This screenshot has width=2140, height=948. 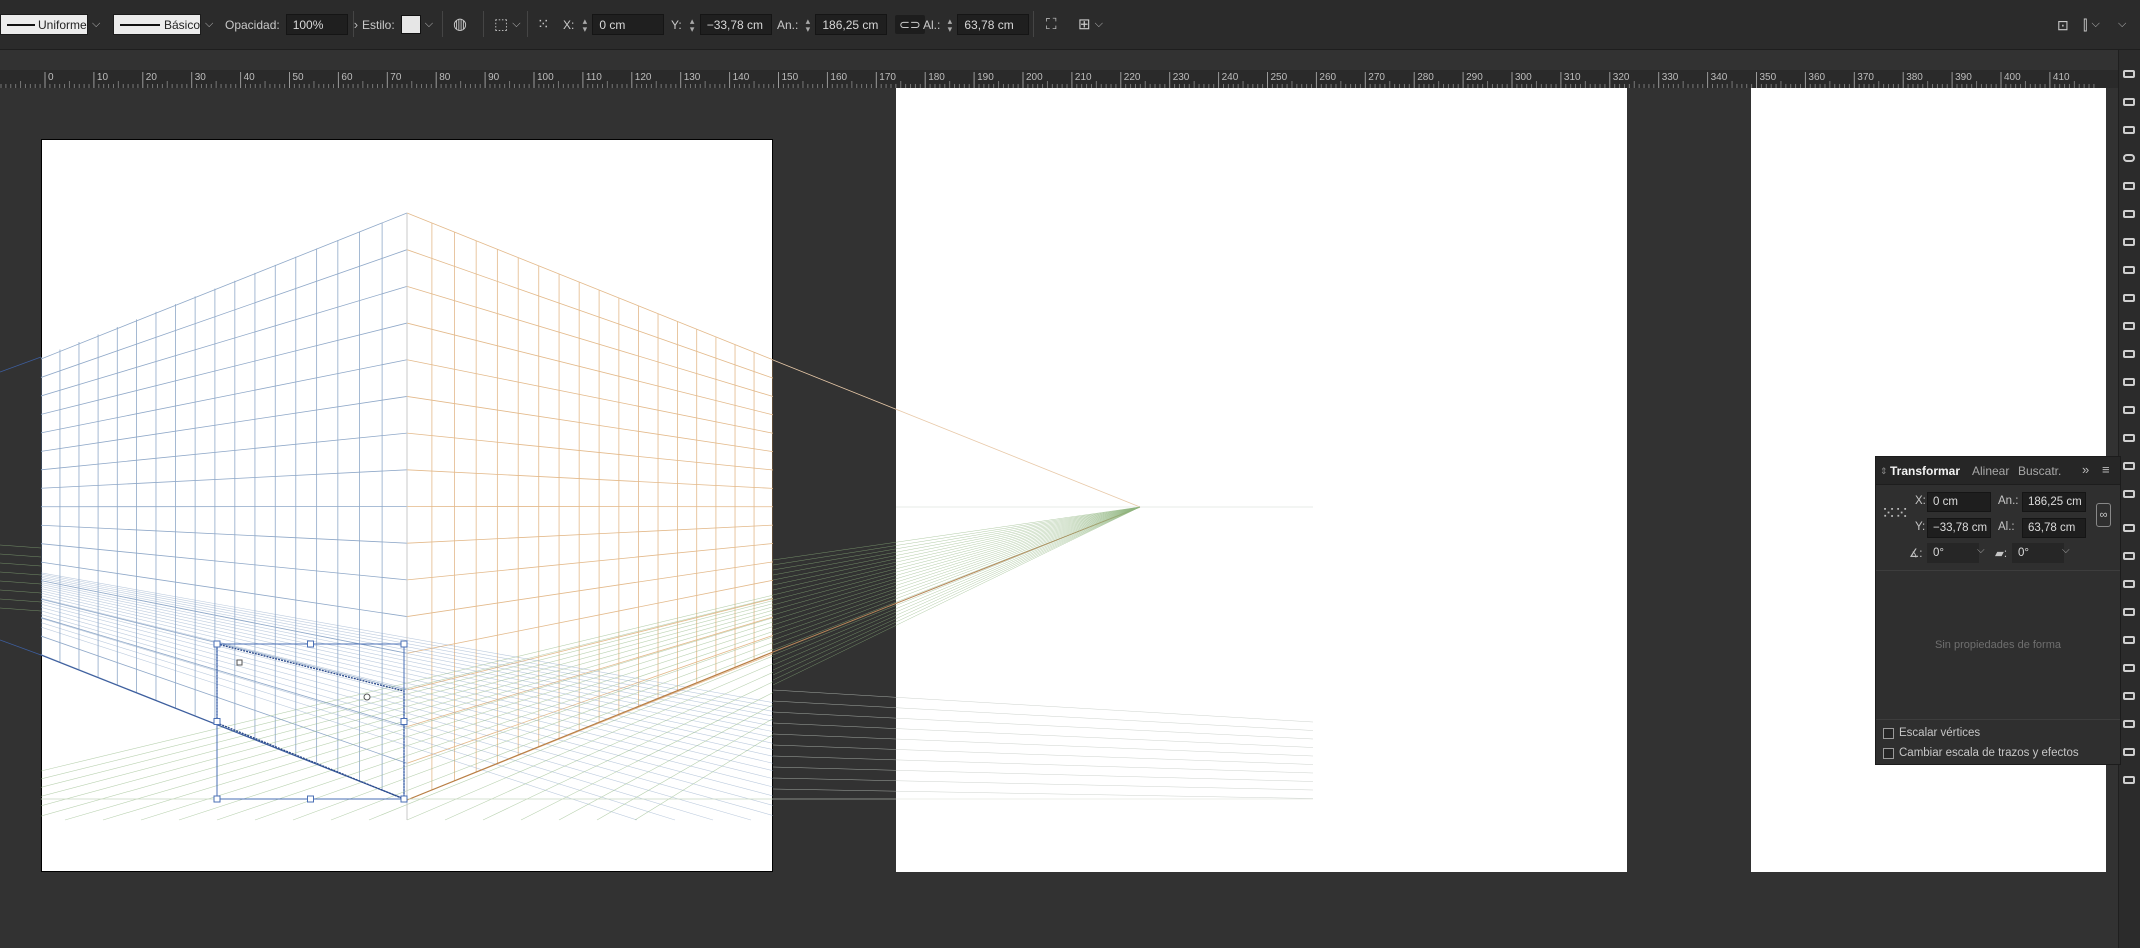 I want to click on chevron-right-icon: ›, so click(x=356, y=24).